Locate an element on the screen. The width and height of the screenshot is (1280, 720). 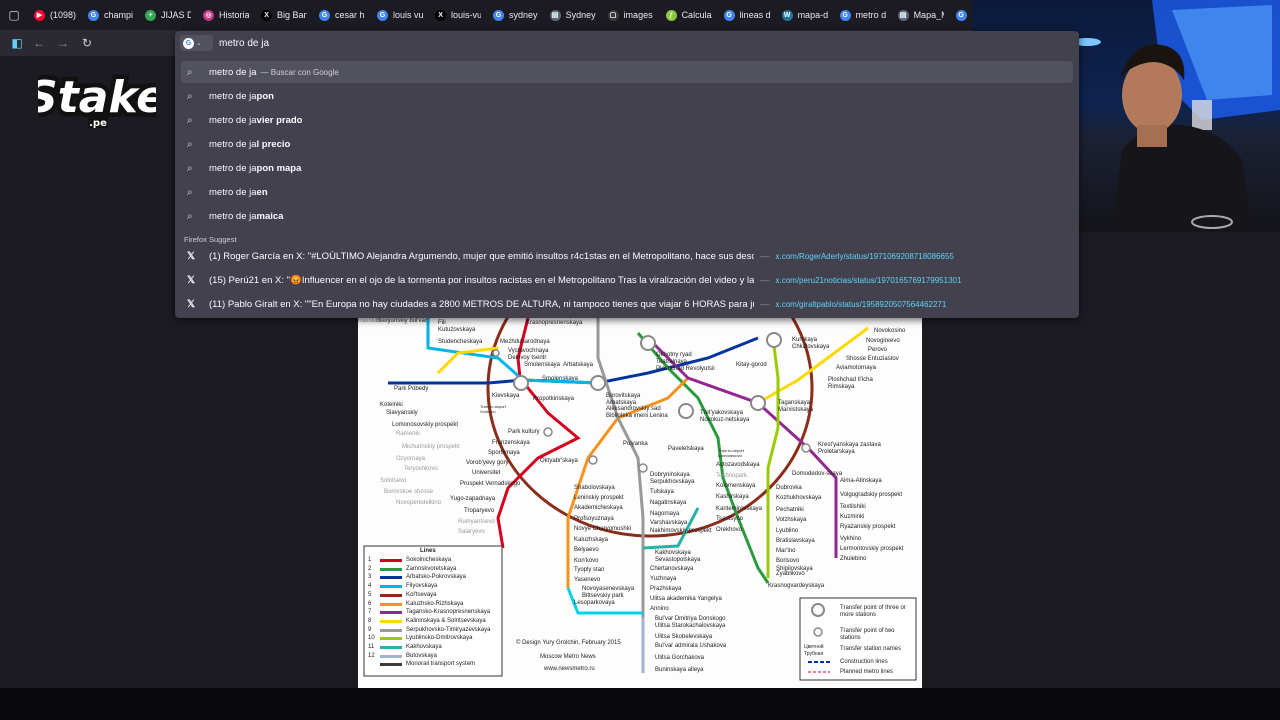
tab-title: metro d is located at coordinates (870, 15).